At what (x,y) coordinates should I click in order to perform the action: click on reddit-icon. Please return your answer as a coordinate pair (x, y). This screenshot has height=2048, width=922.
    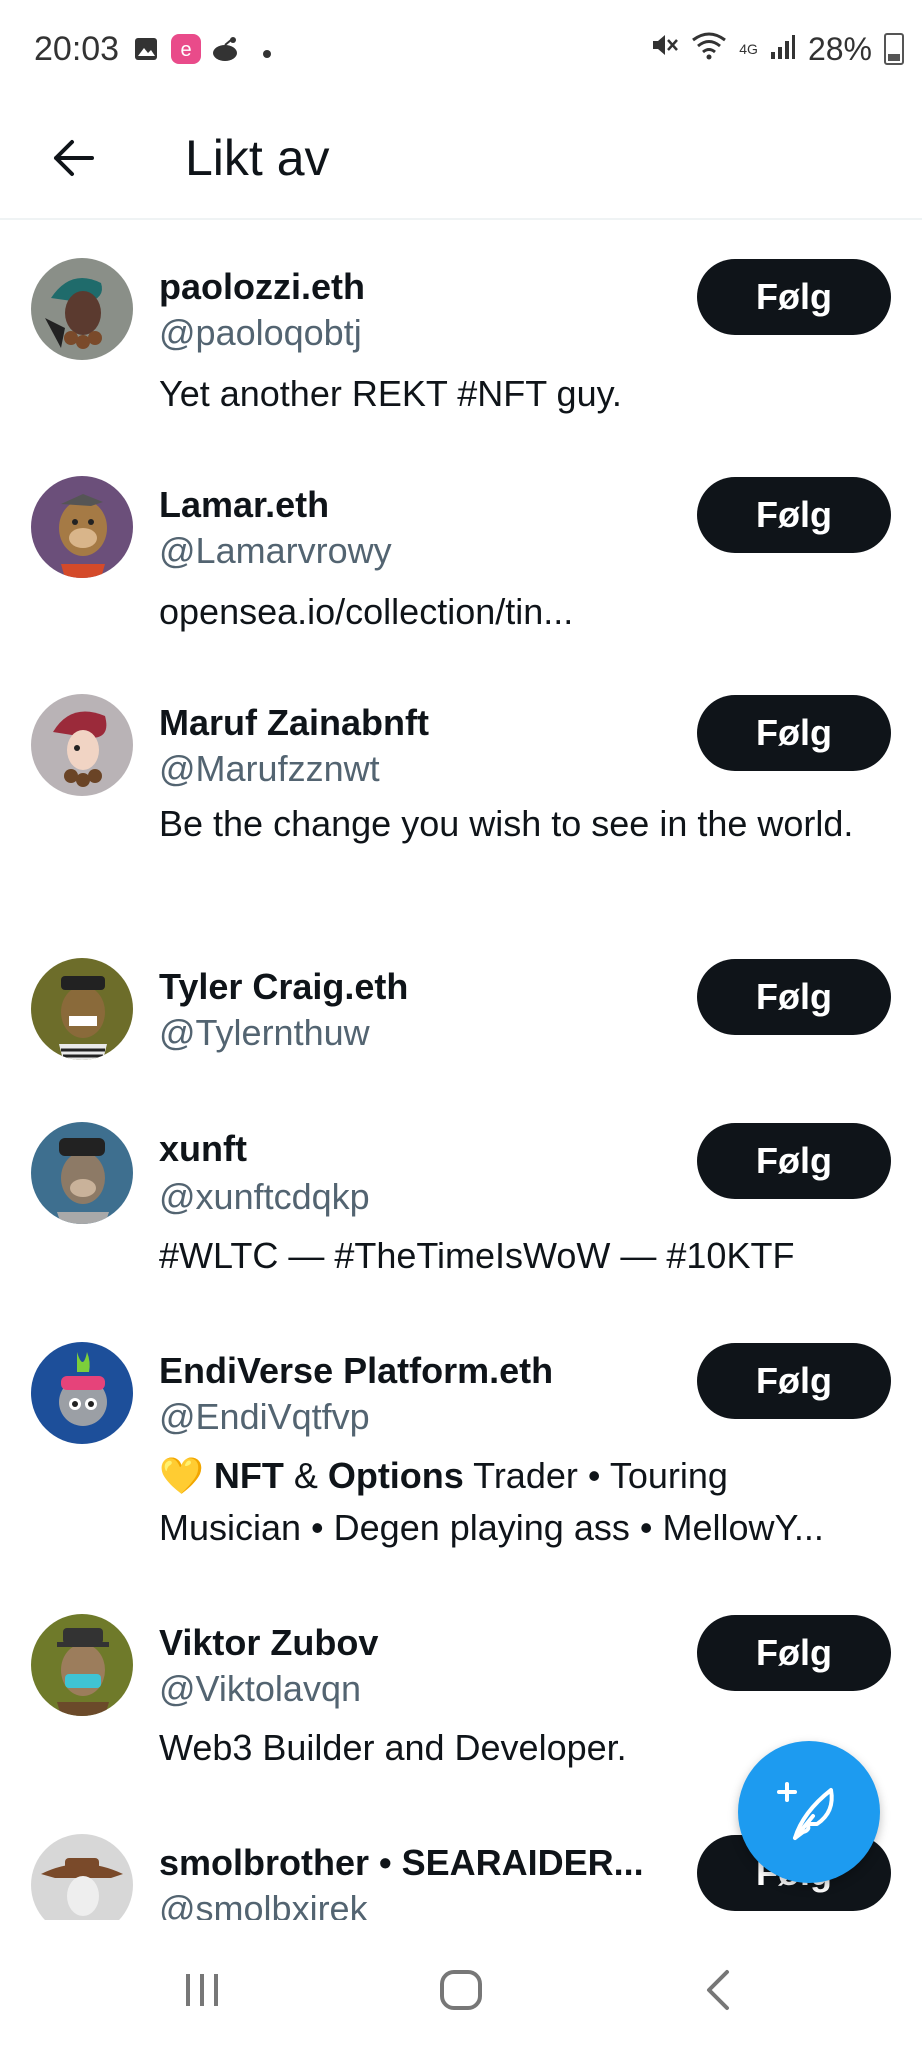
    Looking at the image, I should click on (225, 51).